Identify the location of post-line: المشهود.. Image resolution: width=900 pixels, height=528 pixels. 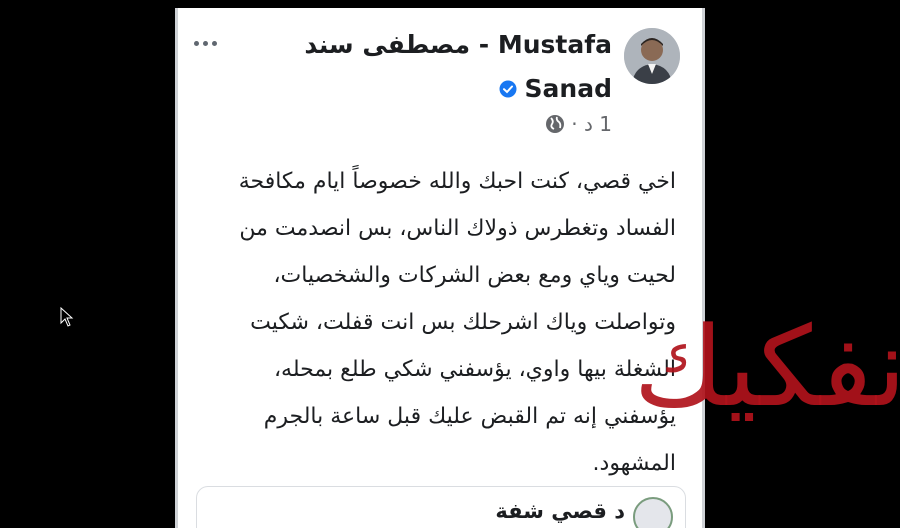
(634, 463).